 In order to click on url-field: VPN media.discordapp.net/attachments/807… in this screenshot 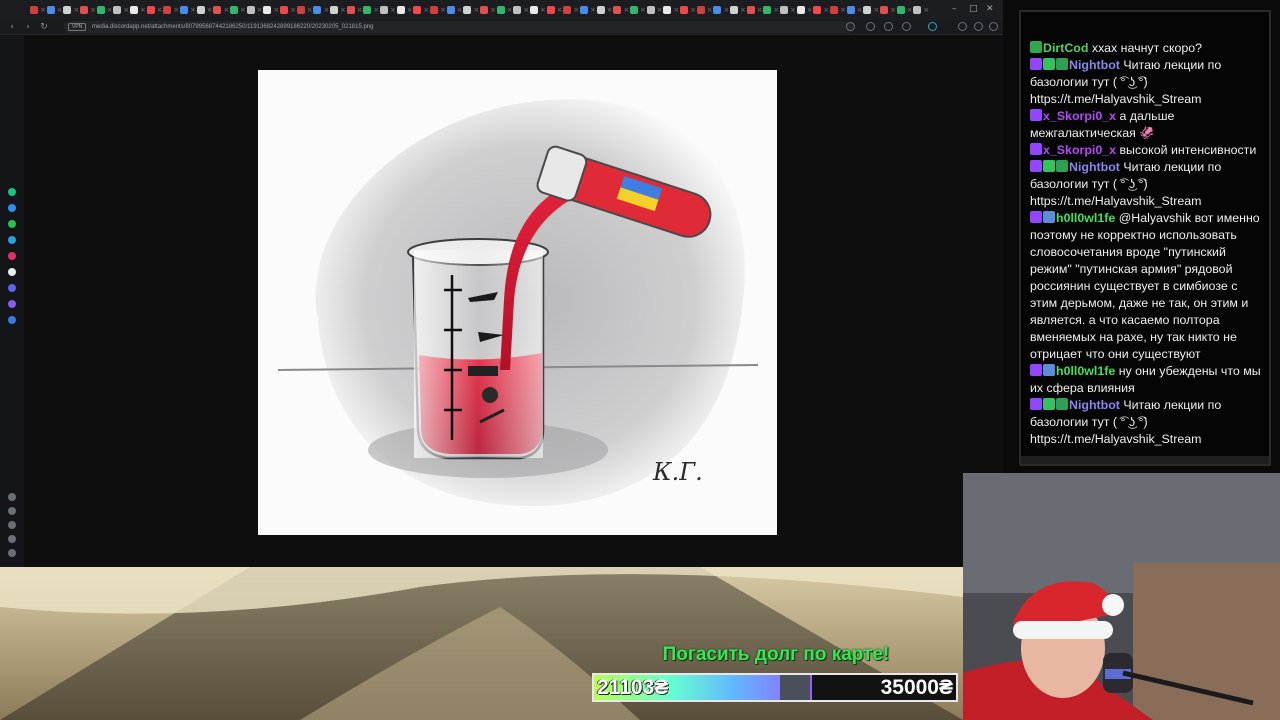, I will do `click(459, 27)`.